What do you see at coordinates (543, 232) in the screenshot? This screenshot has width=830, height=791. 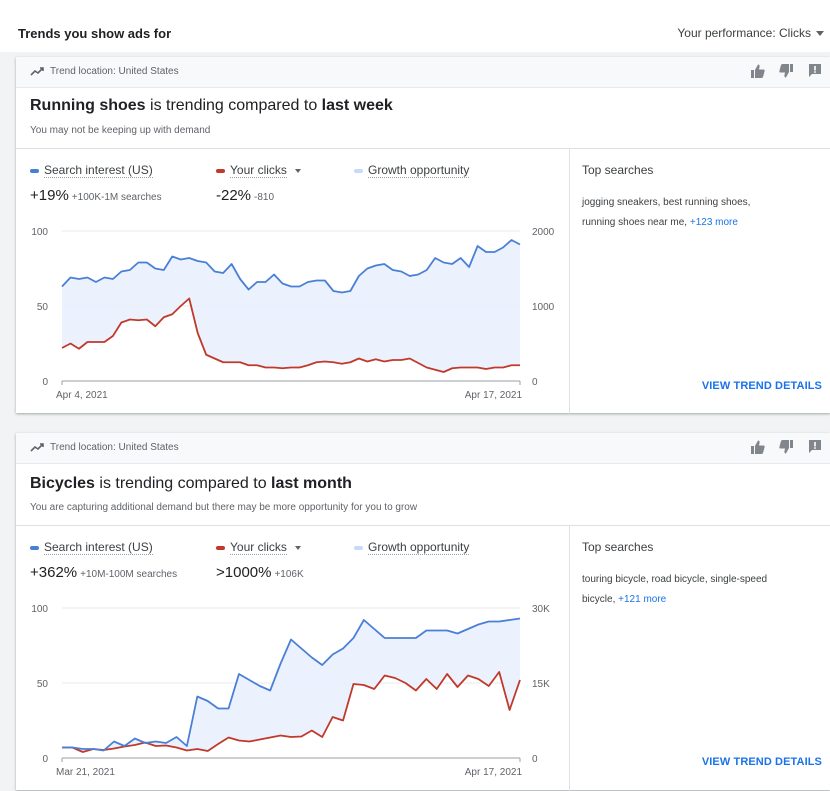 I see `right-tick-label: 2000` at bounding box center [543, 232].